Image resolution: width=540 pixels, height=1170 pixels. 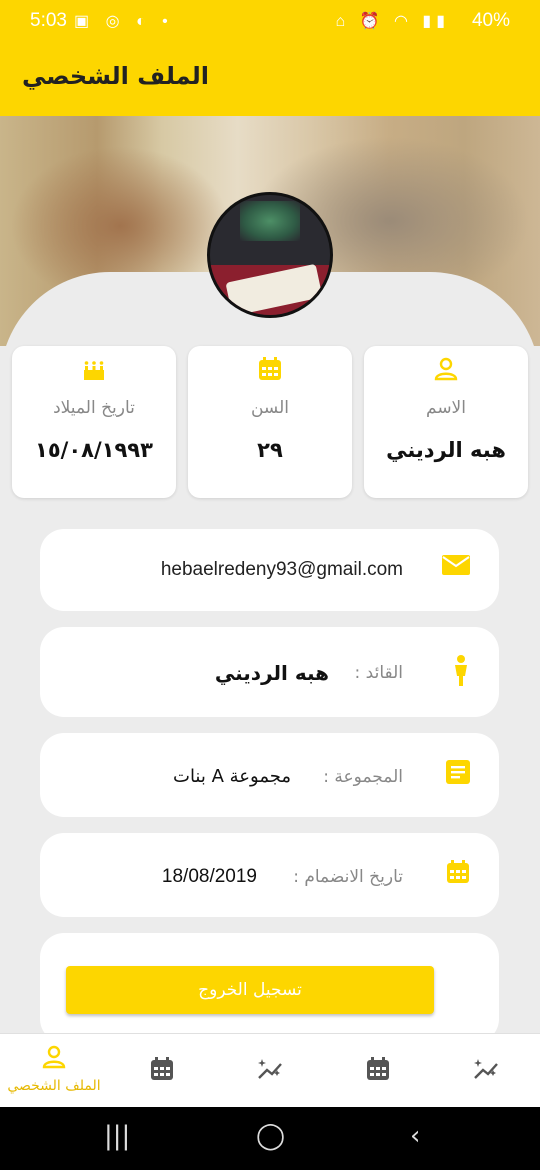 I want to click on list-icon, so click(x=458, y=775).